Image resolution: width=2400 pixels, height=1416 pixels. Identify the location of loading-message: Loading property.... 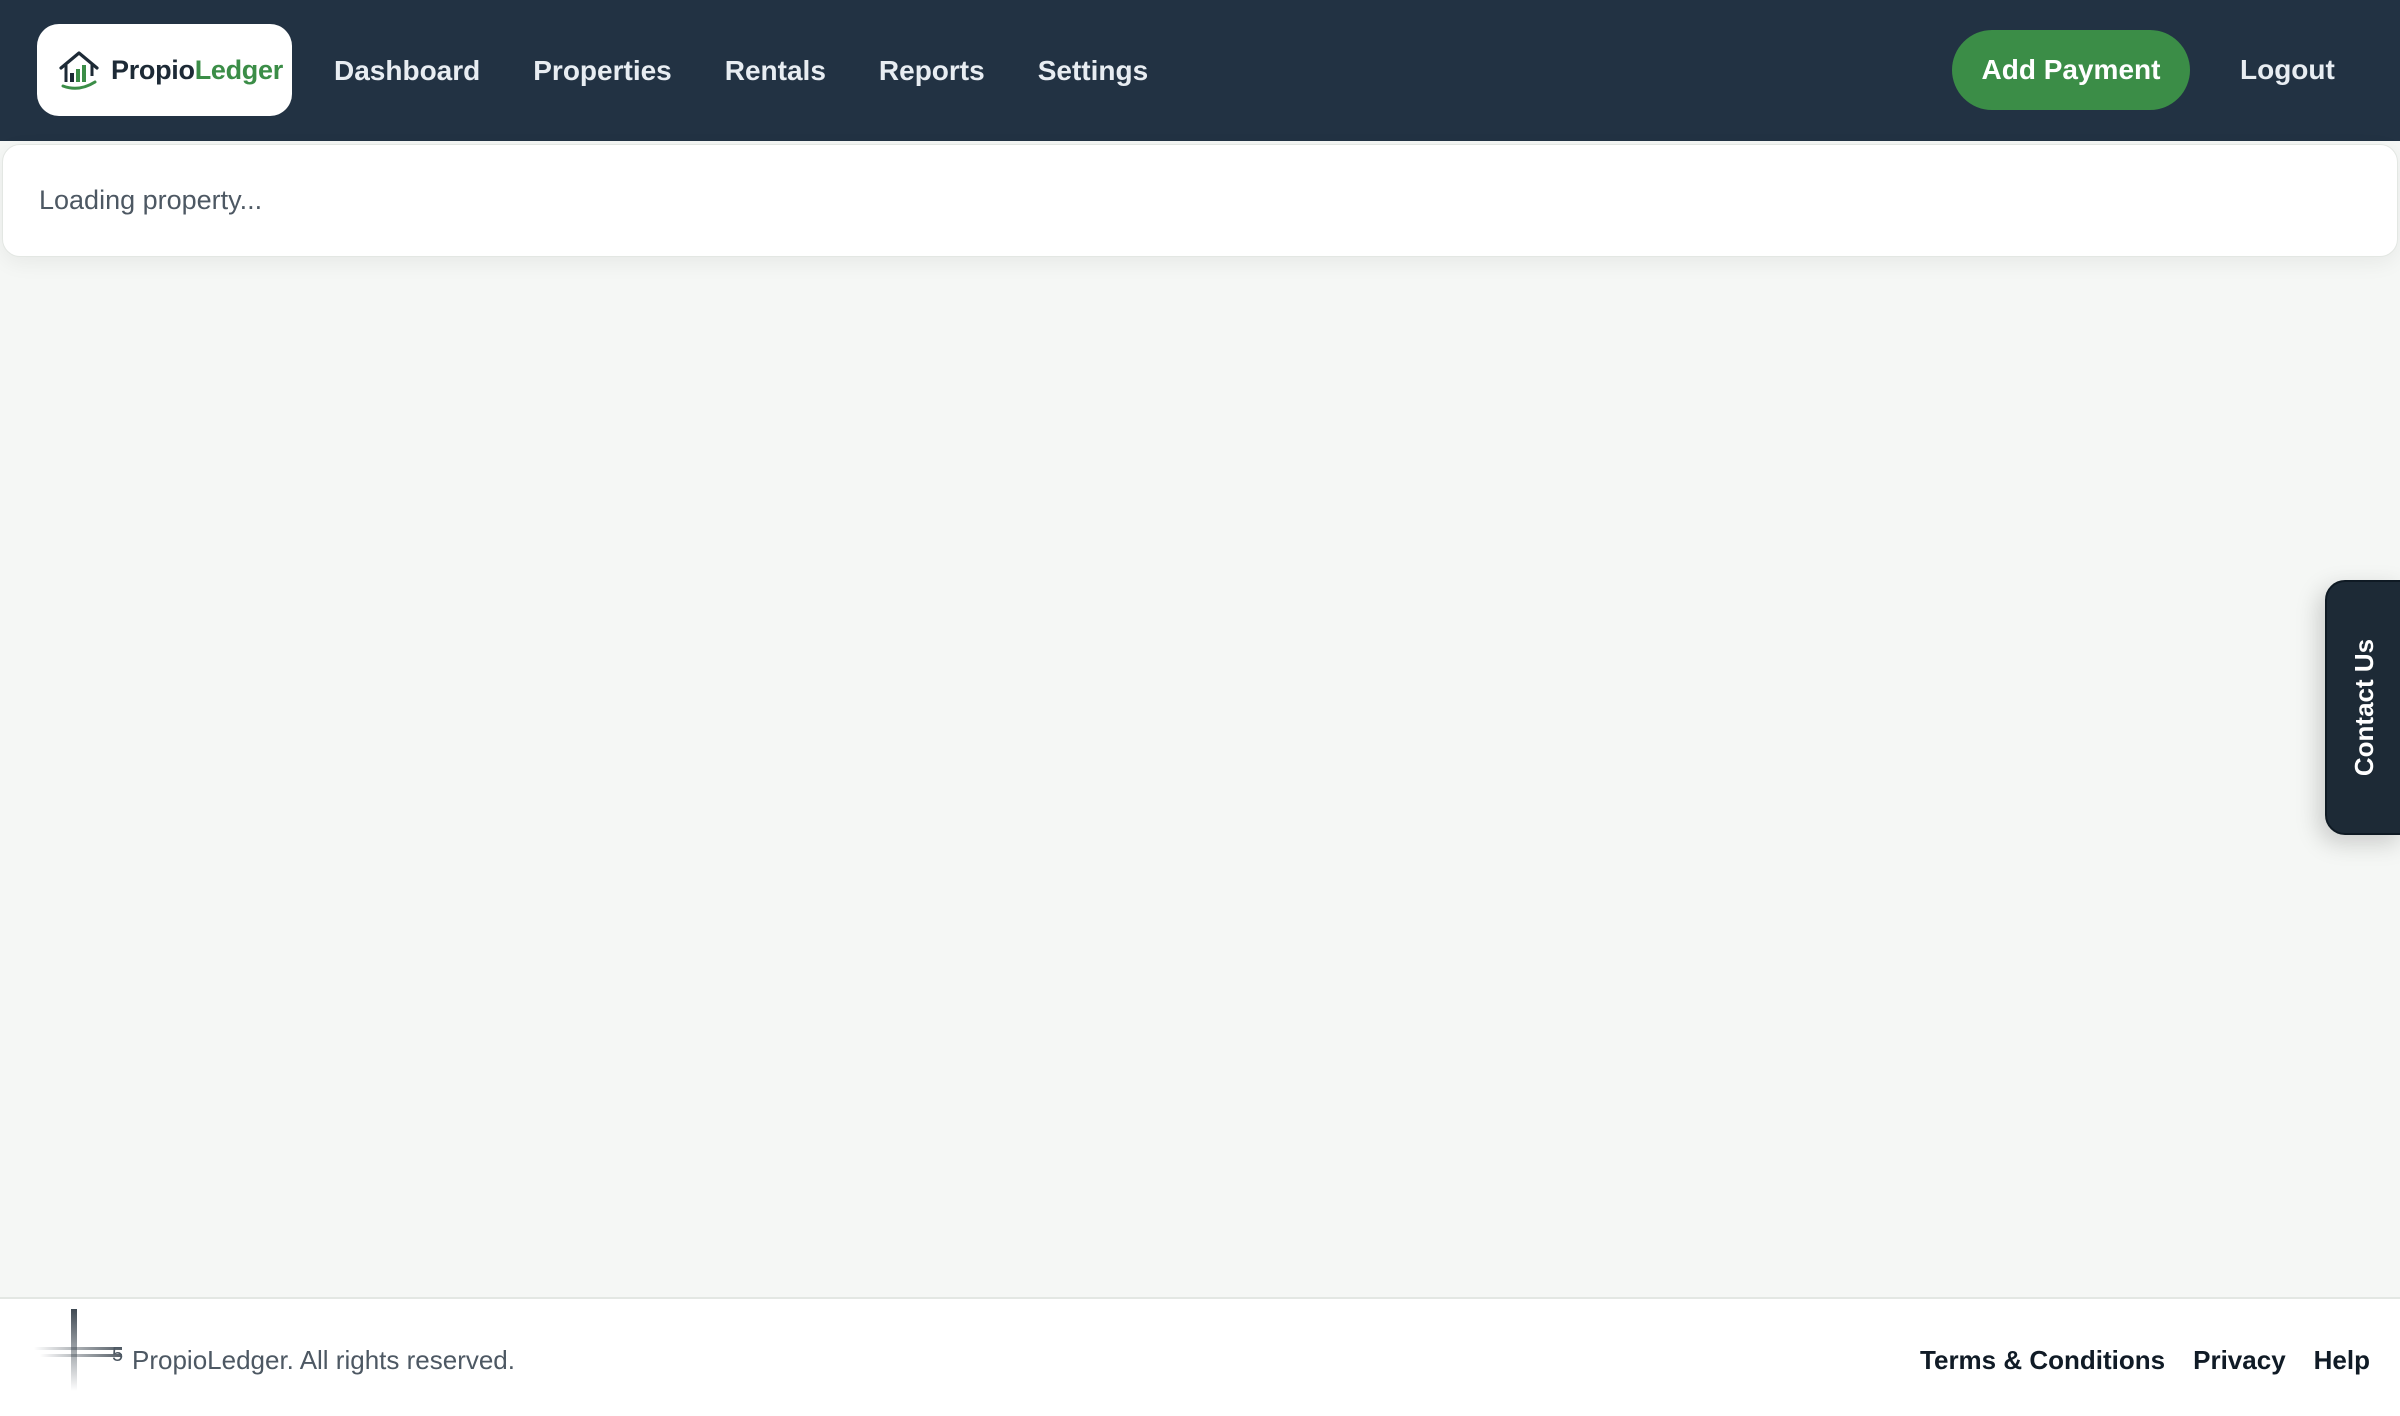
(151, 200).